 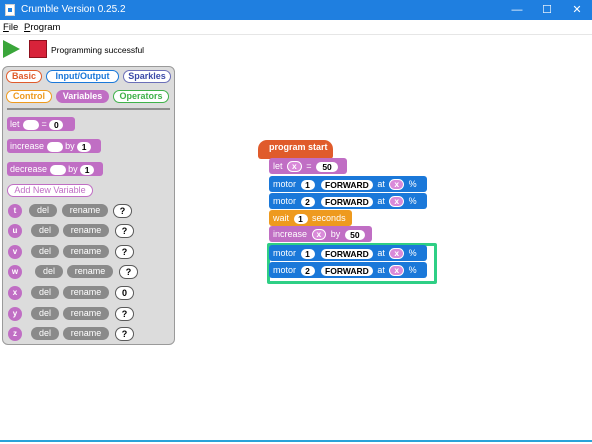 What do you see at coordinates (547, 10) in the screenshot?
I see `maximize-button: ☐` at bounding box center [547, 10].